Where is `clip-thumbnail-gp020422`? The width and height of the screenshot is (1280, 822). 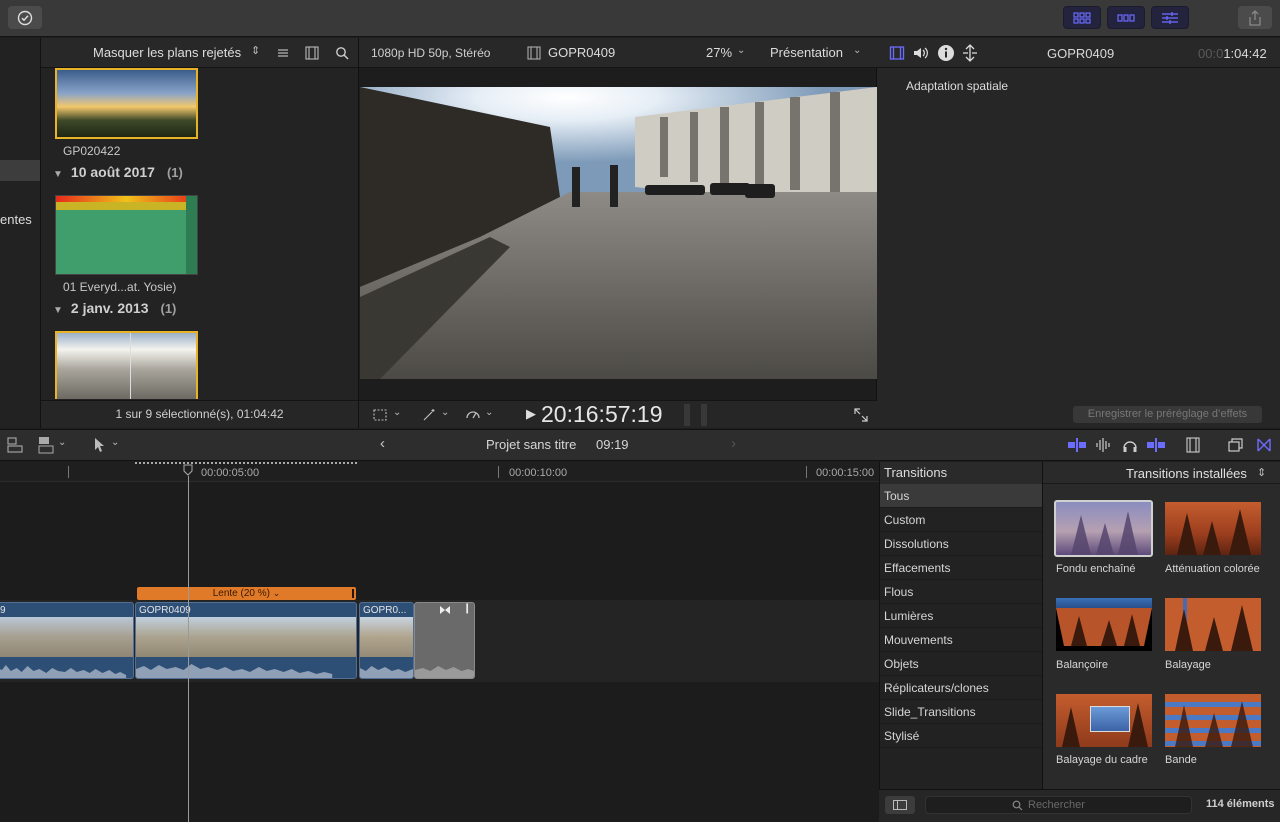 clip-thumbnail-gp020422 is located at coordinates (126, 103).